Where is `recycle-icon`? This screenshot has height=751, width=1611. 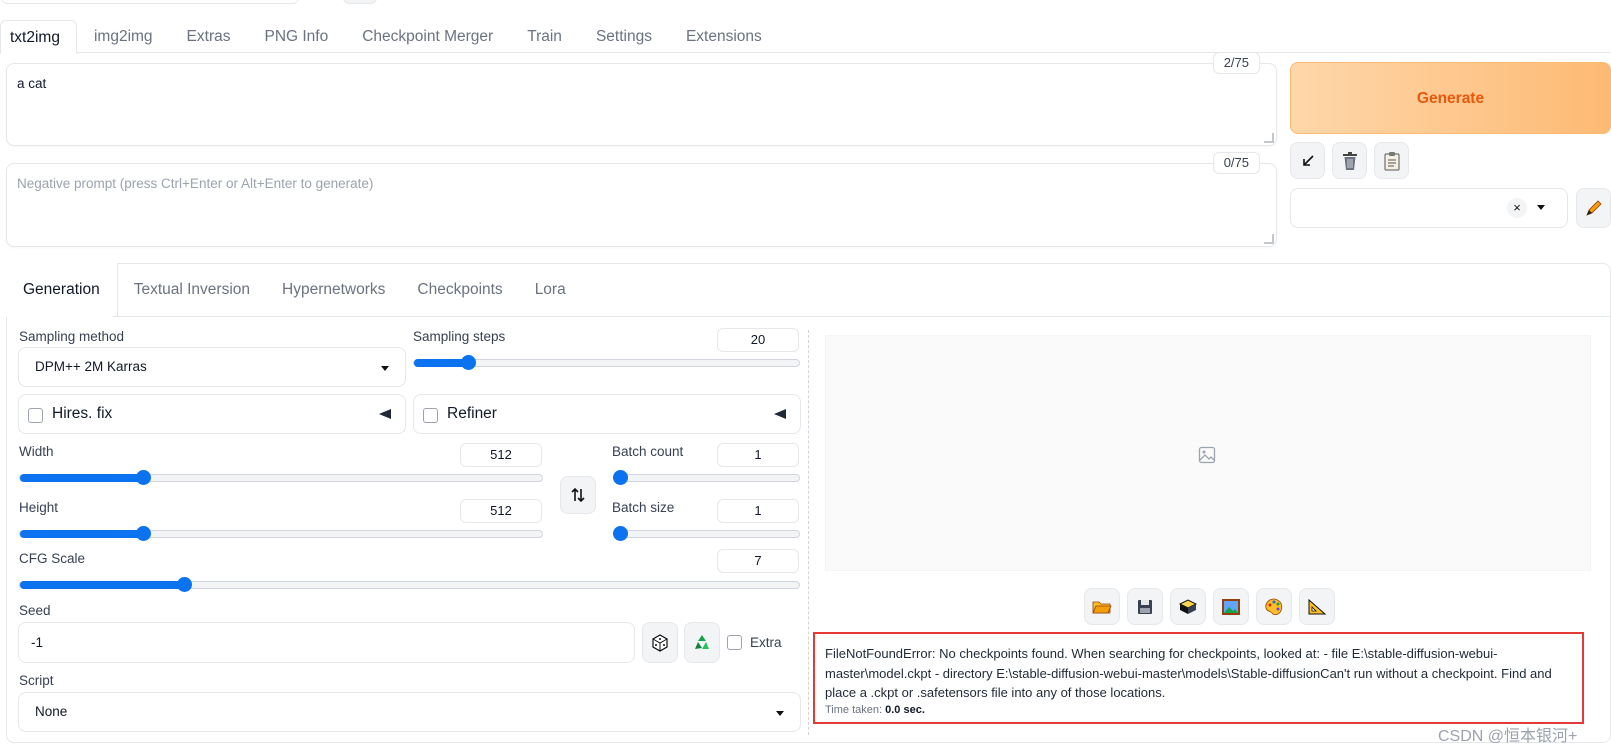 recycle-icon is located at coordinates (702, 641).